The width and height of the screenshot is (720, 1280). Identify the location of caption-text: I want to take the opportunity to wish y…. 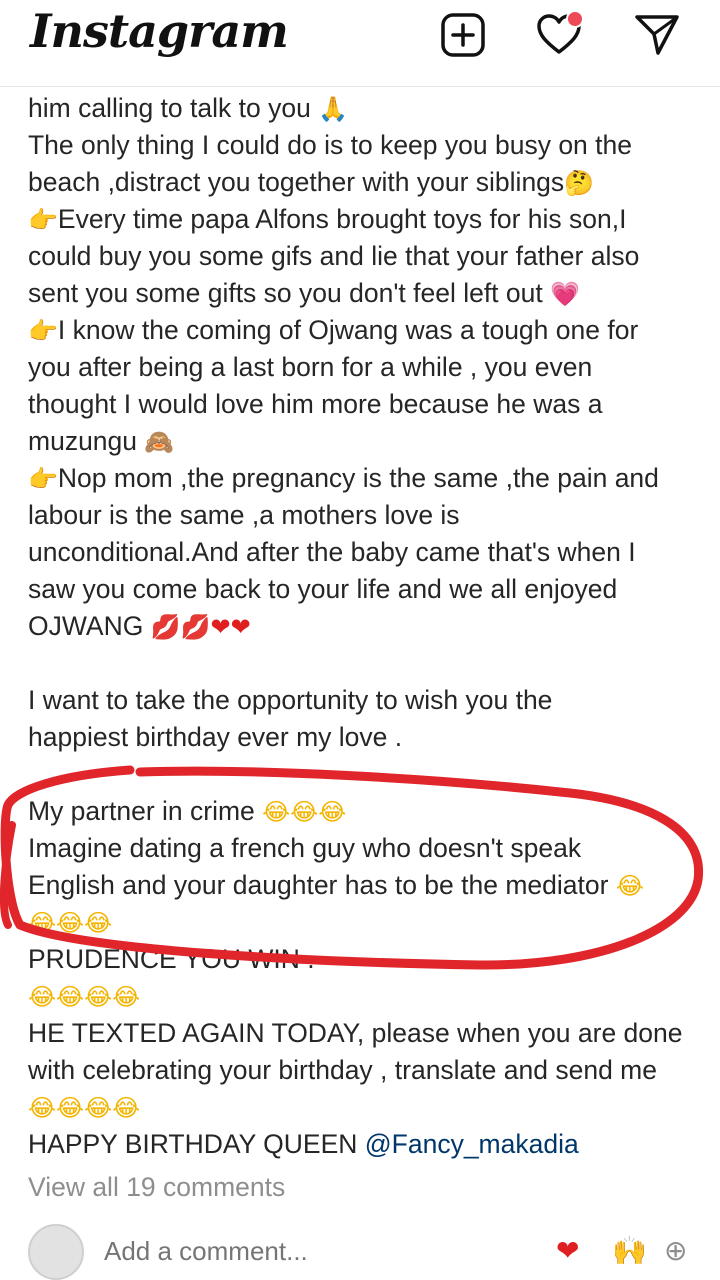
(290, 700).